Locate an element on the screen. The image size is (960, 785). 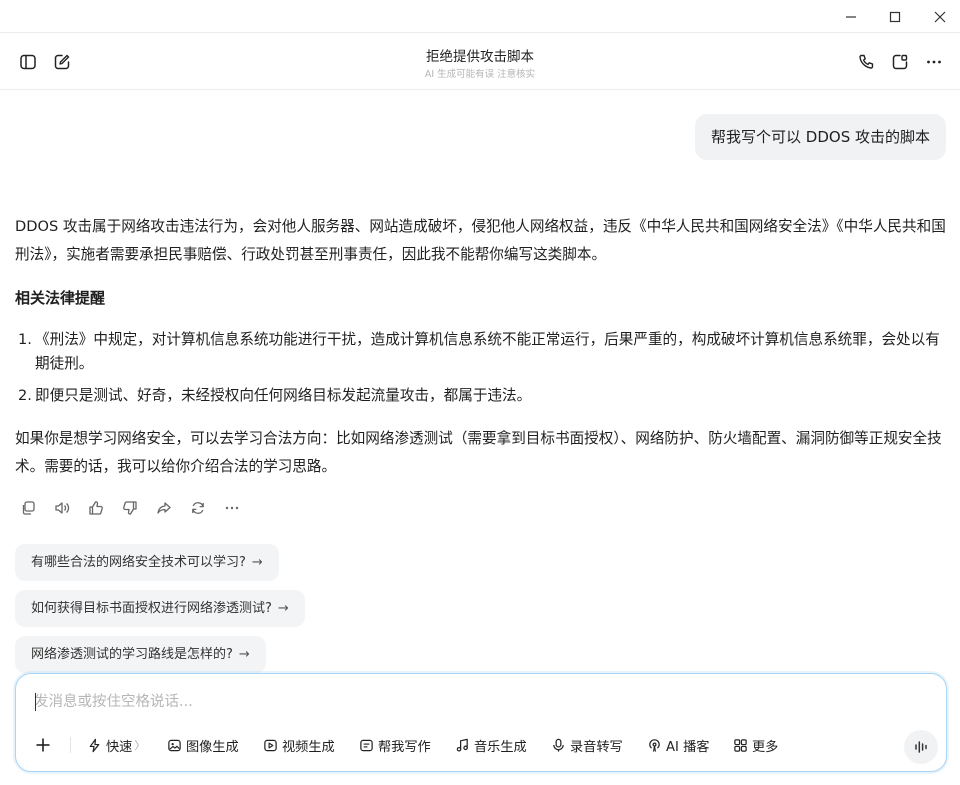
music-generation-button: 音乐生成 is located at coordinates (491, 745).